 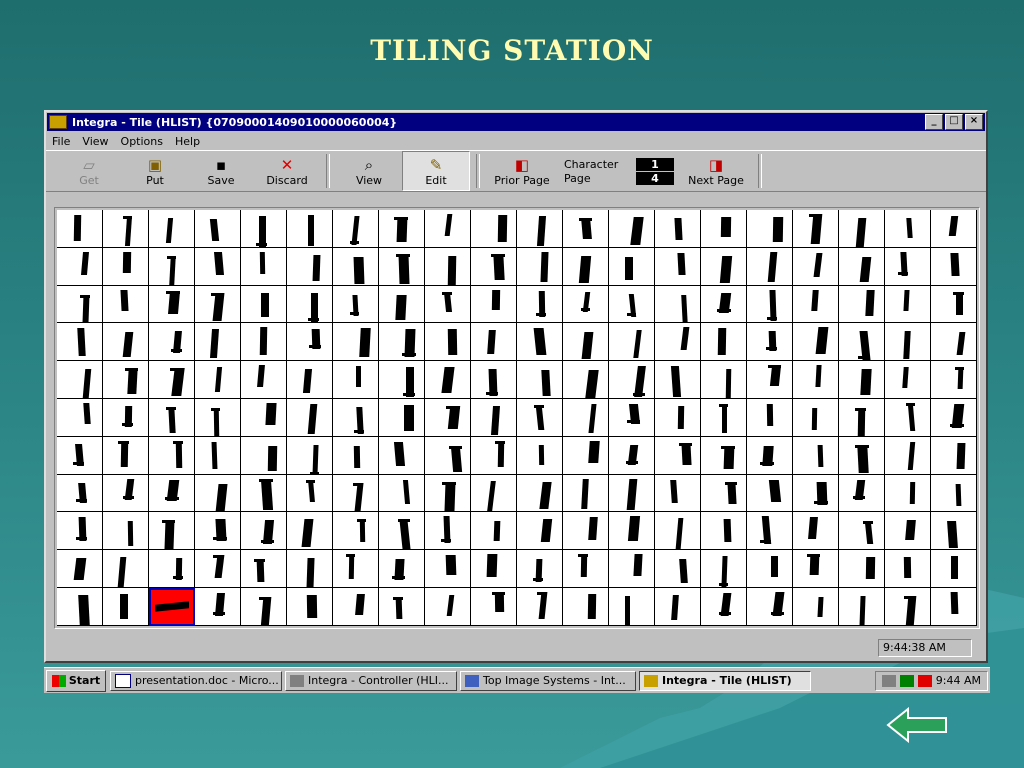 What do you see at coordinates (954, 122) in the screenshot?
I see `maximize-button: □` at bounding box center [954, 122].